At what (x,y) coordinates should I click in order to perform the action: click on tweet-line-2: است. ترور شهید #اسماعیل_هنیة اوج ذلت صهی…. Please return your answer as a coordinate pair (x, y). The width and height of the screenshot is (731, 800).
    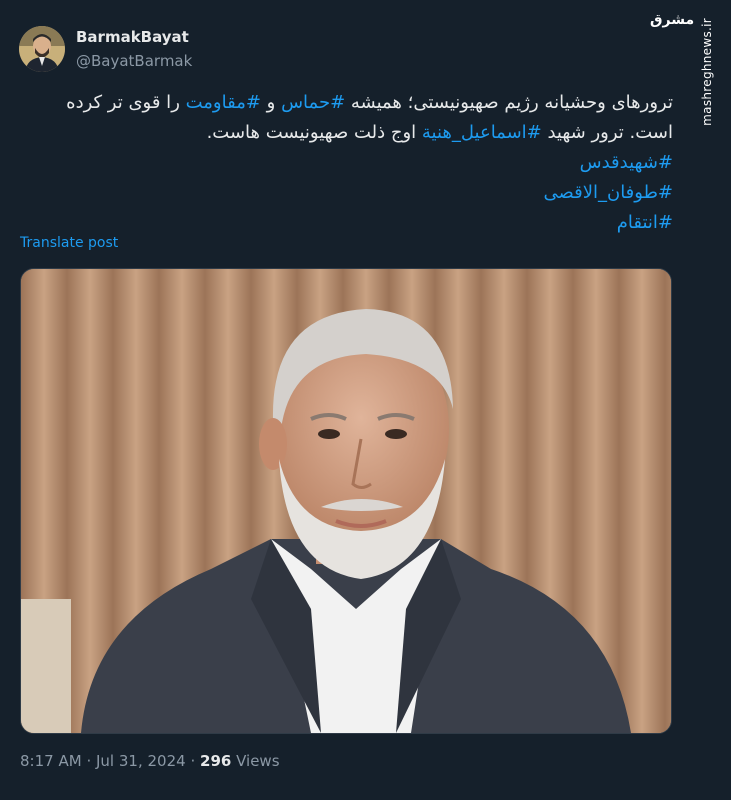
    Looking at the image, I should click on (353, 133).